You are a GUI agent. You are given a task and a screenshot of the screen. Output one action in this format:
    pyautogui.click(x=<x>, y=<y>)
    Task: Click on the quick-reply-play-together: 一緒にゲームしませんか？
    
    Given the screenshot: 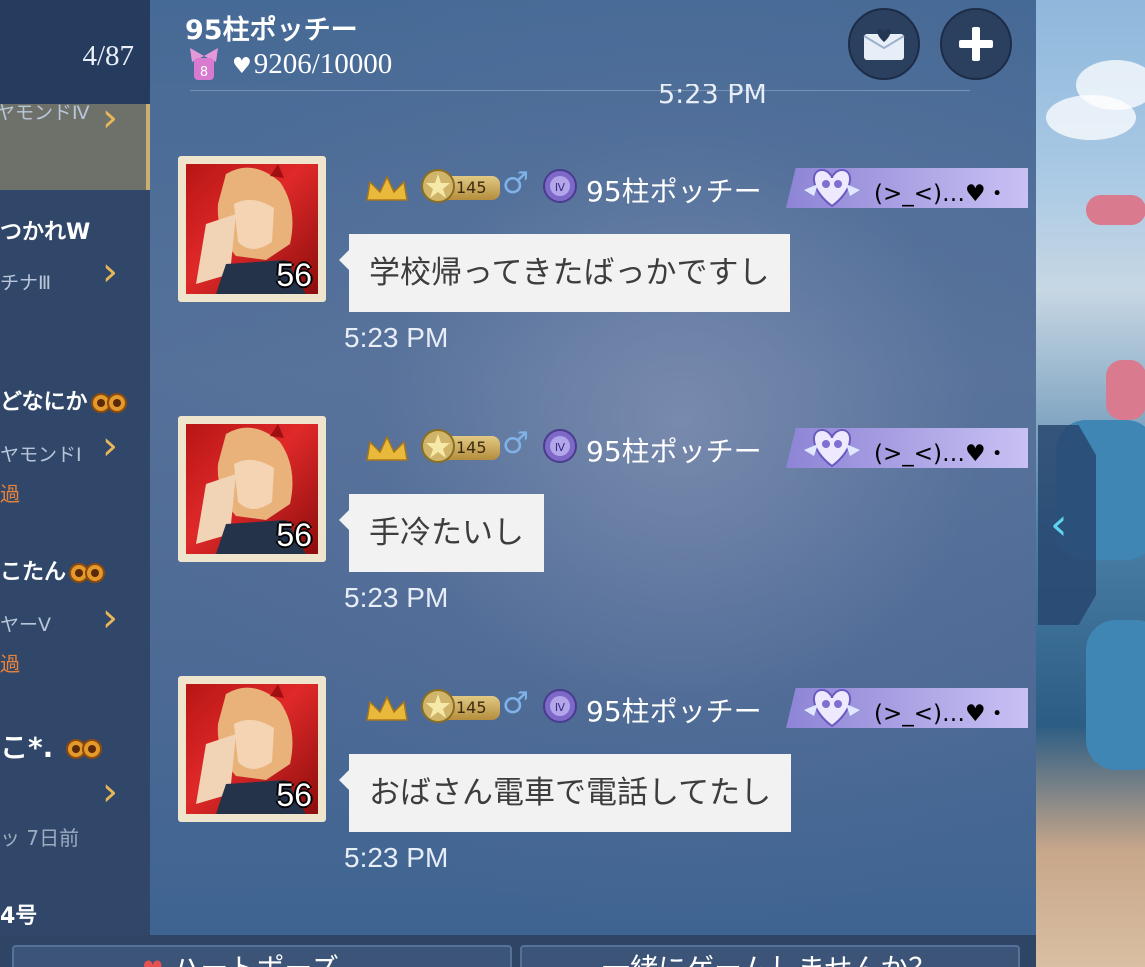 What is the action you would take?
    pyautogui.click(x=770, y=956)
    